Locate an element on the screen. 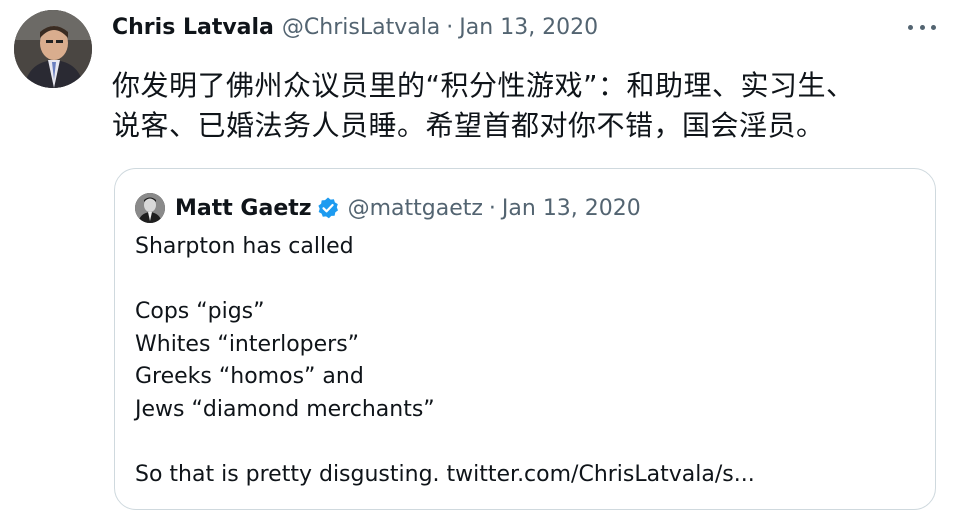  tweet-text-line: 你发明了佛州众议员里的“积分性游戏”：和助理、实习生、 is located at coordinates (483, 85).